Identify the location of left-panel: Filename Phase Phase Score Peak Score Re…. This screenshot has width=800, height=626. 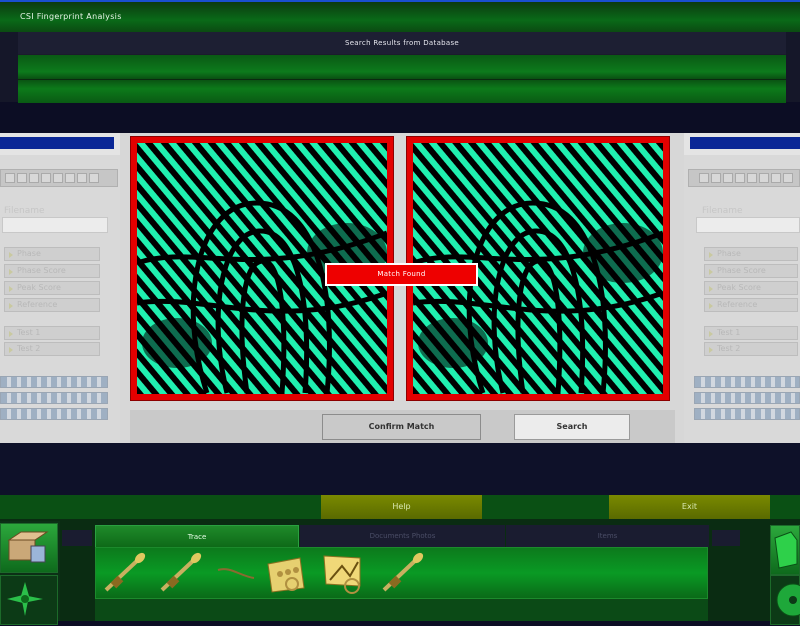
(60, 288).